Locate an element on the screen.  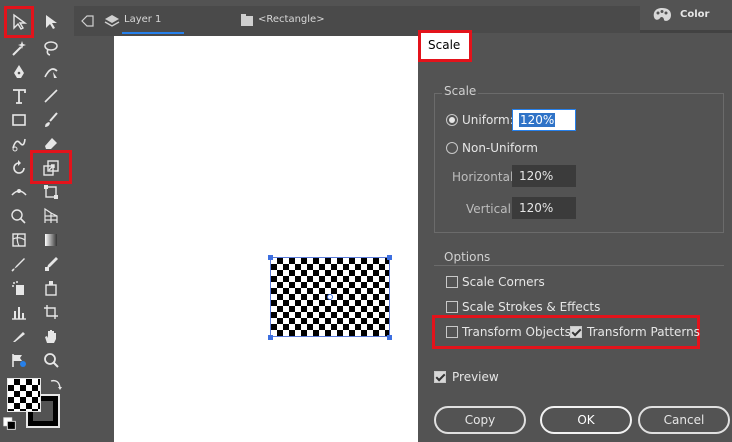
artboard-tool-icon is located at coordinates (51, 312).